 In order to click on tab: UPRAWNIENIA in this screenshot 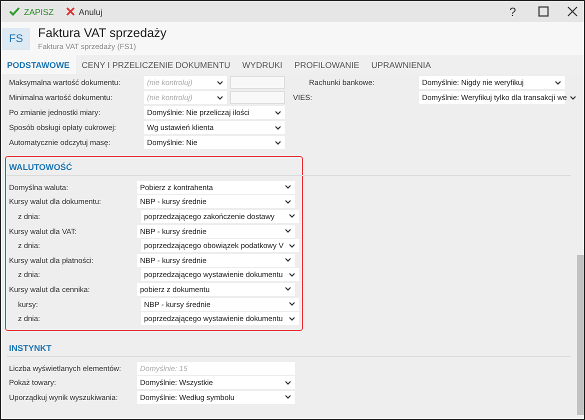, I will do `click(401, 64)`.